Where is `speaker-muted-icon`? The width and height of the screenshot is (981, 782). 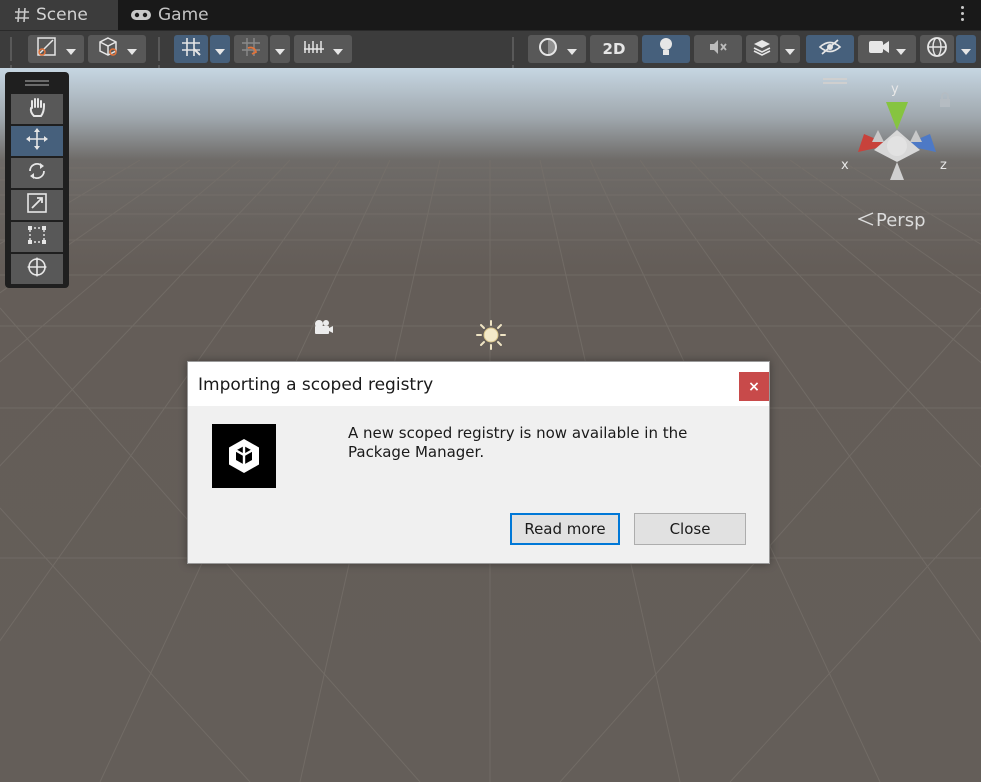 speaker-muted-icon is located at coordinates (718, 49).